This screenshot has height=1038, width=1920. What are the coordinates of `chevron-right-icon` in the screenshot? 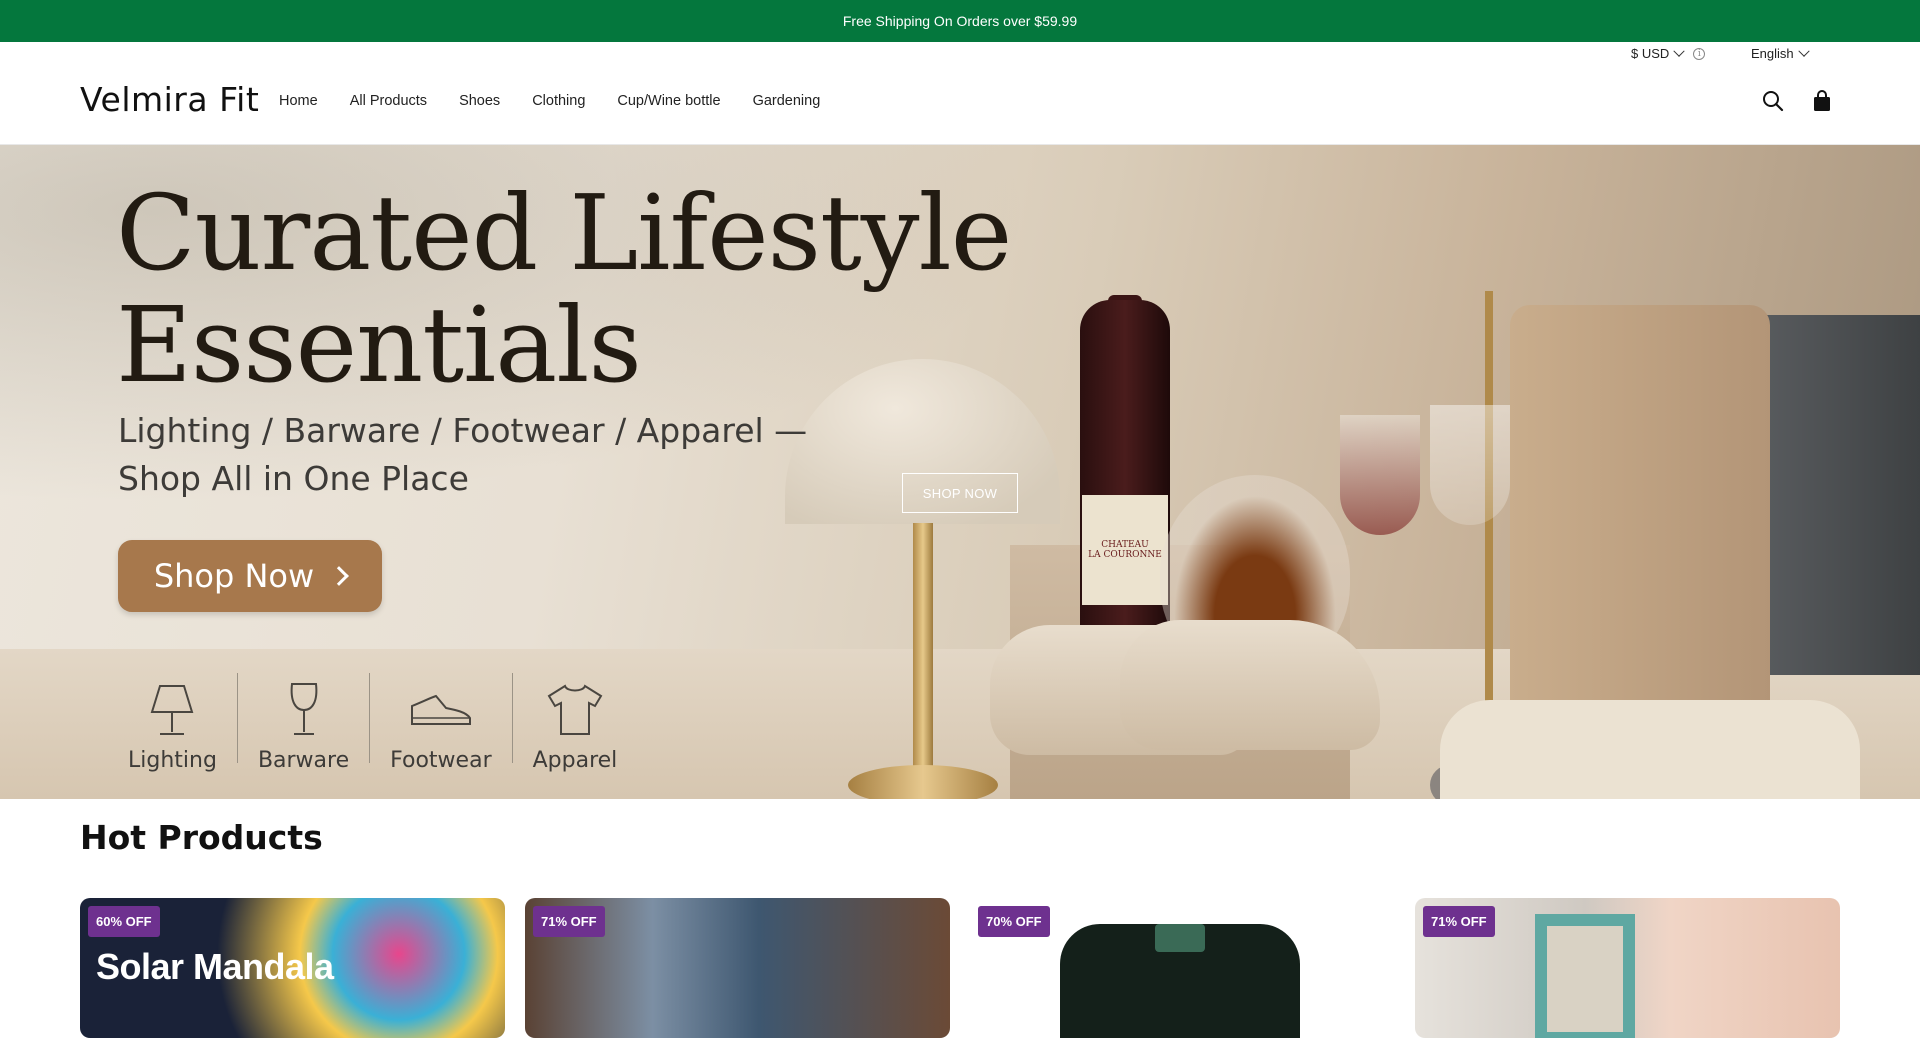 It's located at (339, 576).